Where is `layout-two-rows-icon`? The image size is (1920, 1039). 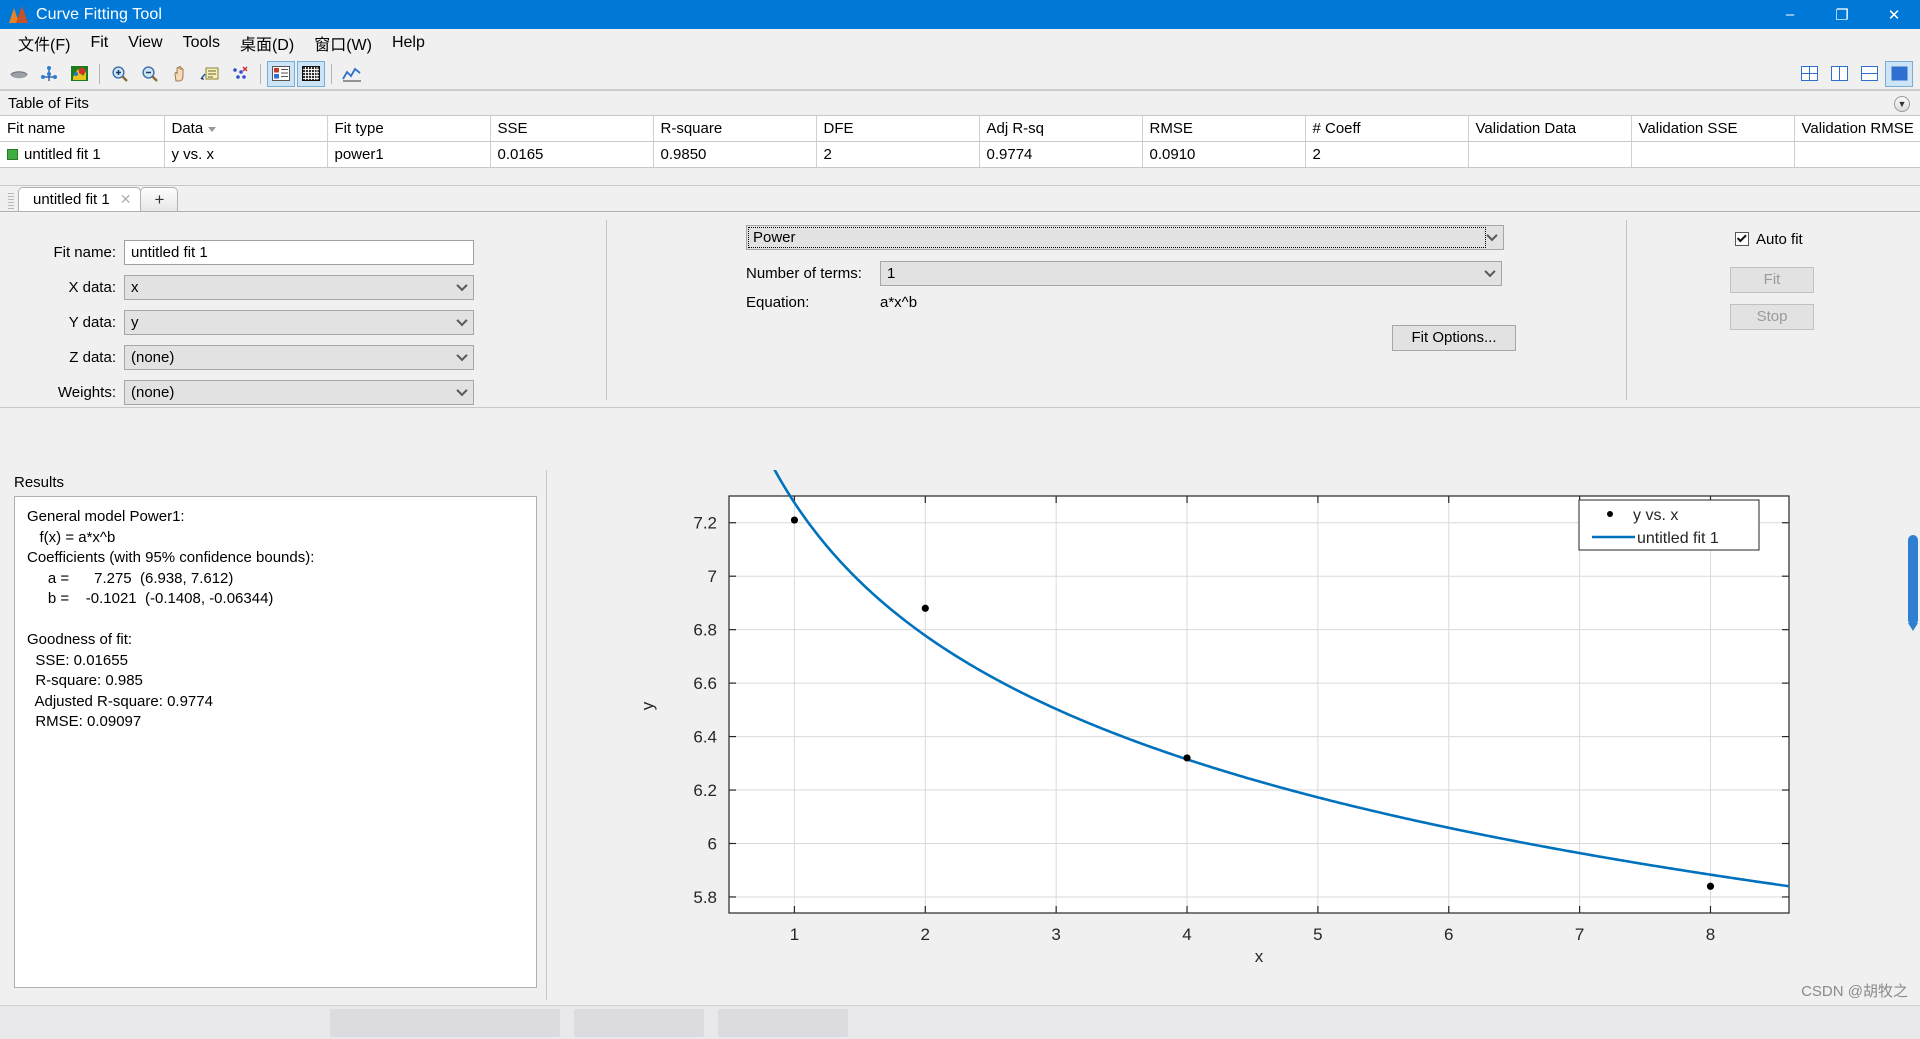
layout-two-rows-icon is located at coordinates (1869, 74).